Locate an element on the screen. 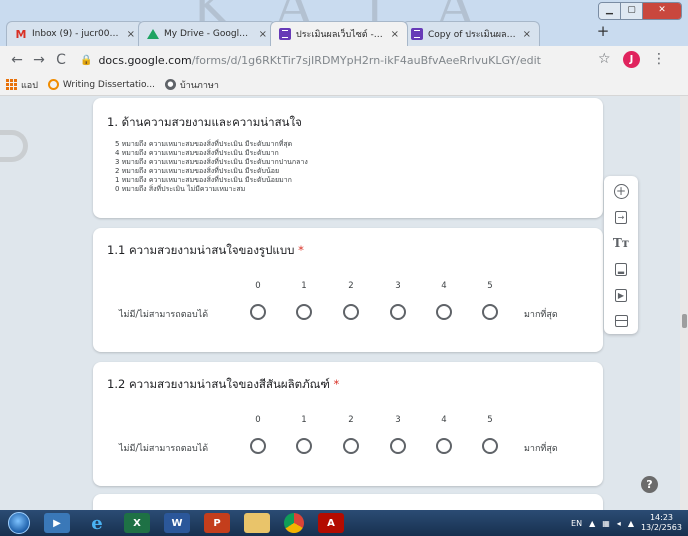 This screenshot has height=536, width=688. add-section-icon is located at coordinates (621, 321).